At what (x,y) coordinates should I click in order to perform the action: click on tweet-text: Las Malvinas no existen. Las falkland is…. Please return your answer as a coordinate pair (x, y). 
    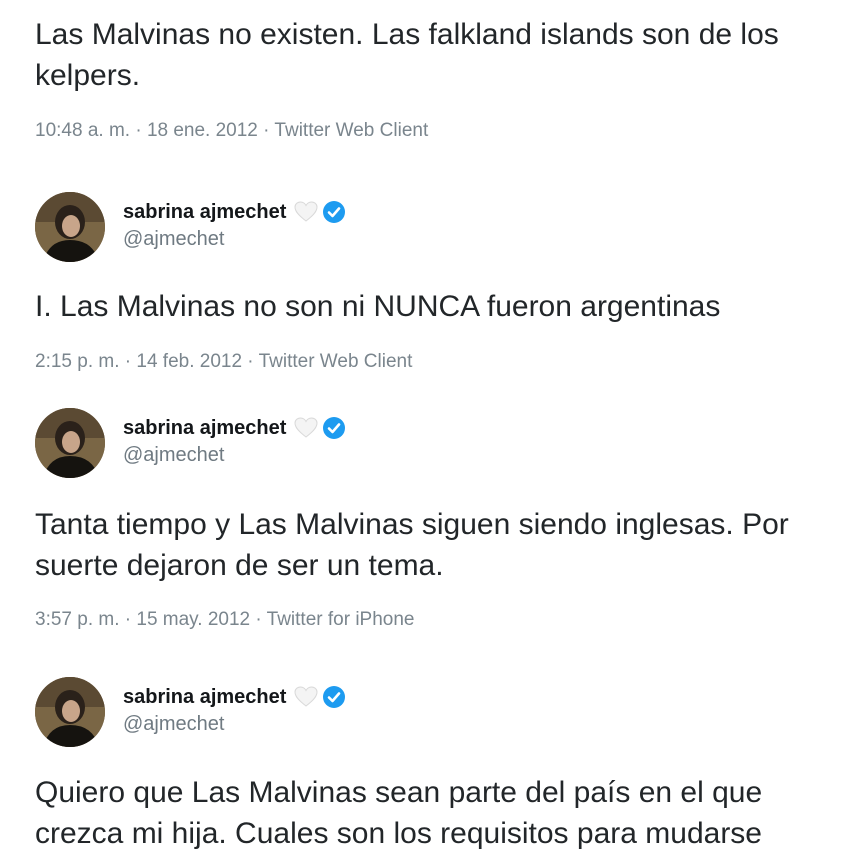
    Looking at the image, I should click on (407, 55).